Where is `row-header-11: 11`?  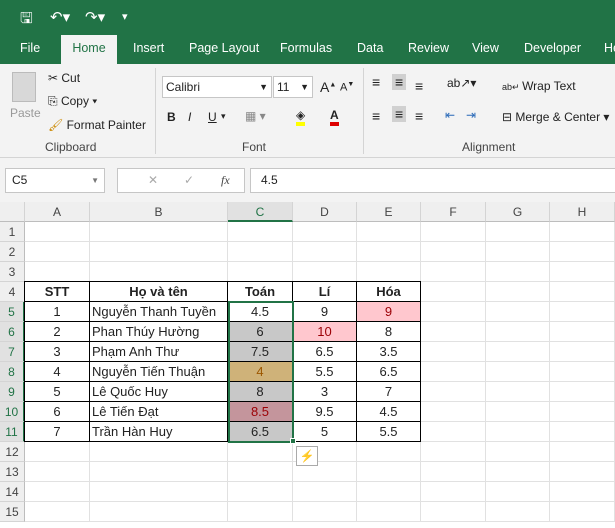 row-header-11: 11 is located at coordinates (12, 432).